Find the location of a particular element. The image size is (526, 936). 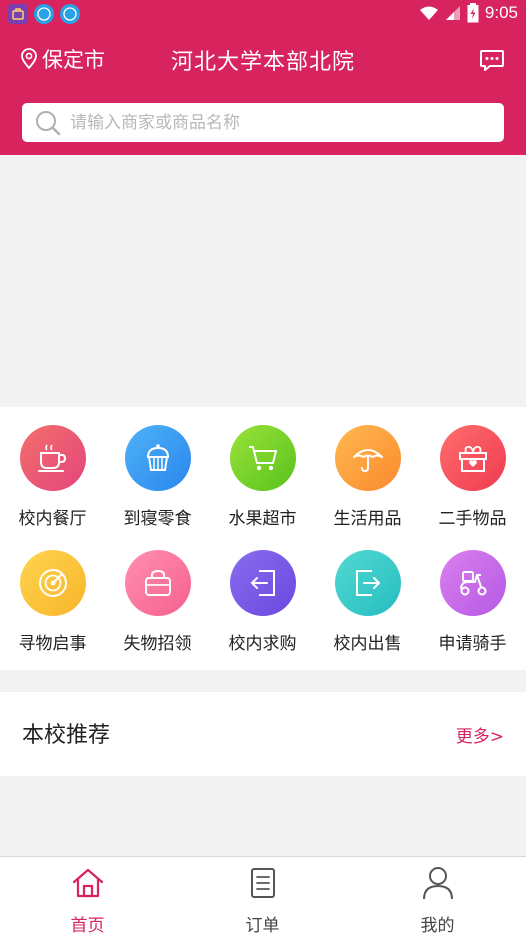

tab-label: 我的 is located at coordinates (437, 926).